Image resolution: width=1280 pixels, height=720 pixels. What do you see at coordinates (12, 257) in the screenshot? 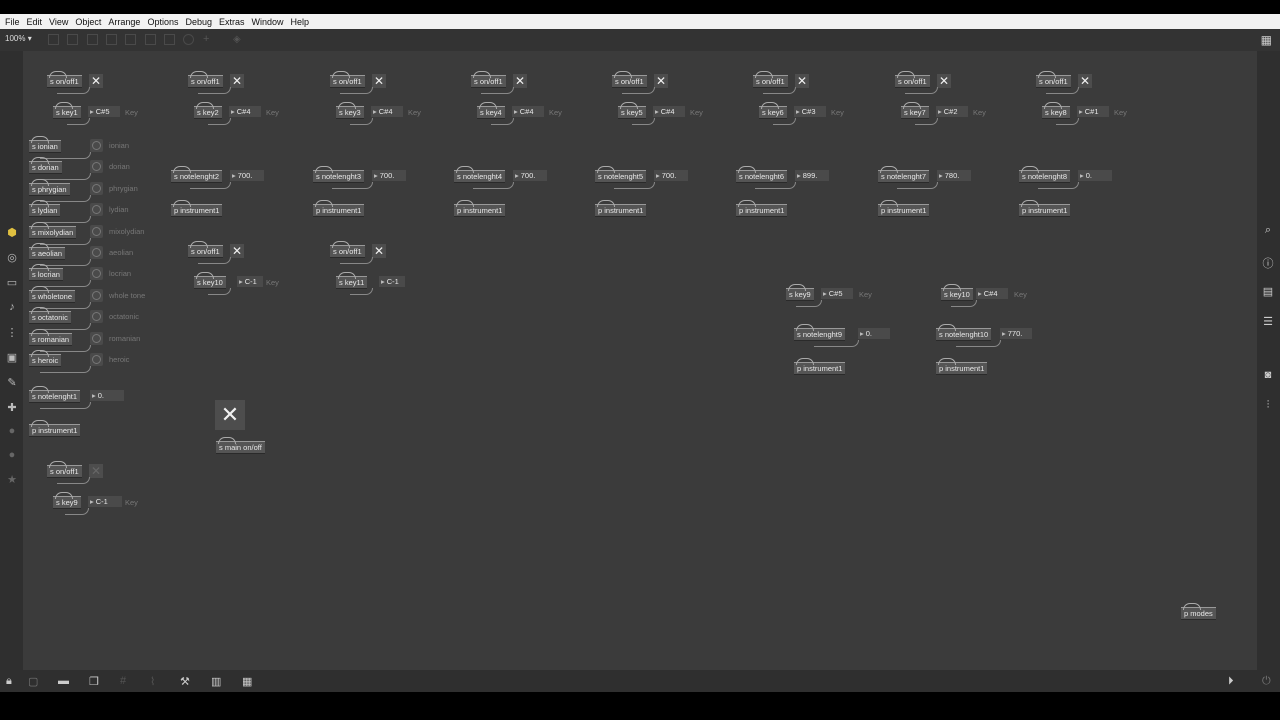
I see `target-icon: ◎` at bounding box center [12, 257].